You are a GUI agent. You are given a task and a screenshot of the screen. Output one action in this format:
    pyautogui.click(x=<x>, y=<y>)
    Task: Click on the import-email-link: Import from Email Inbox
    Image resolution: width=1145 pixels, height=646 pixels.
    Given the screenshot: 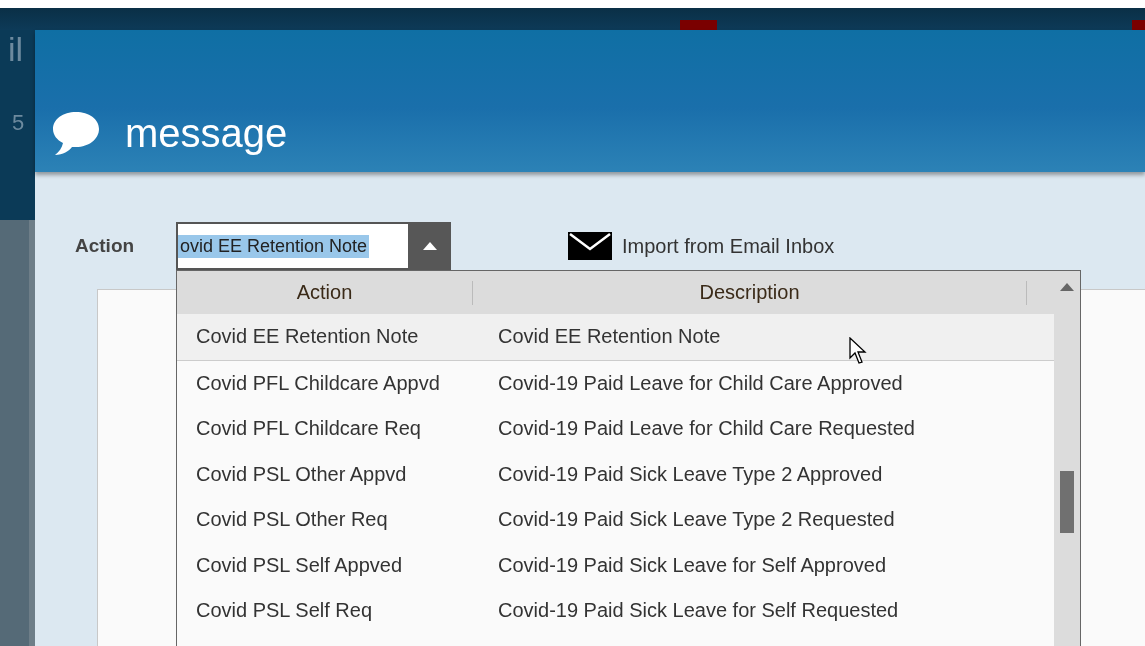 What is the action you would take?
    pyautogui.click(x=701, y=246)
    